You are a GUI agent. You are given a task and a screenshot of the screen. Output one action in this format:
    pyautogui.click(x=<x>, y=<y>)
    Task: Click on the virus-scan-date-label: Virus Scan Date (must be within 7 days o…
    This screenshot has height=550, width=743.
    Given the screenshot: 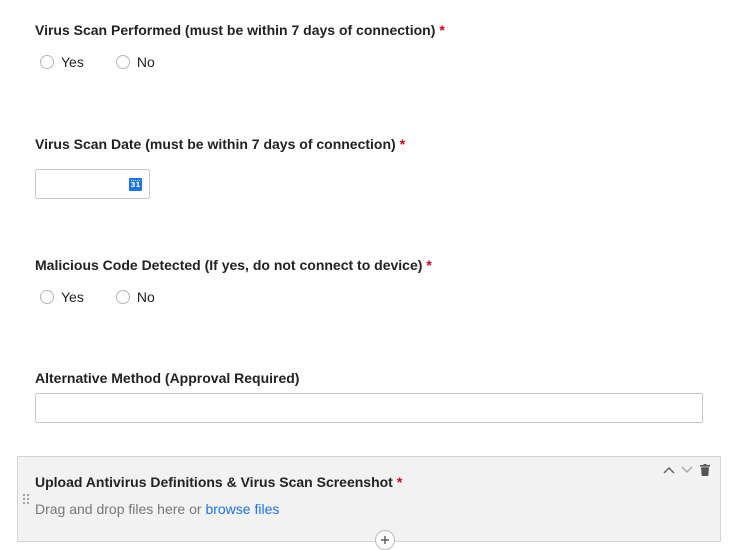 What is the action you would take?
    pyautogui.click(x=220, y=144)
    